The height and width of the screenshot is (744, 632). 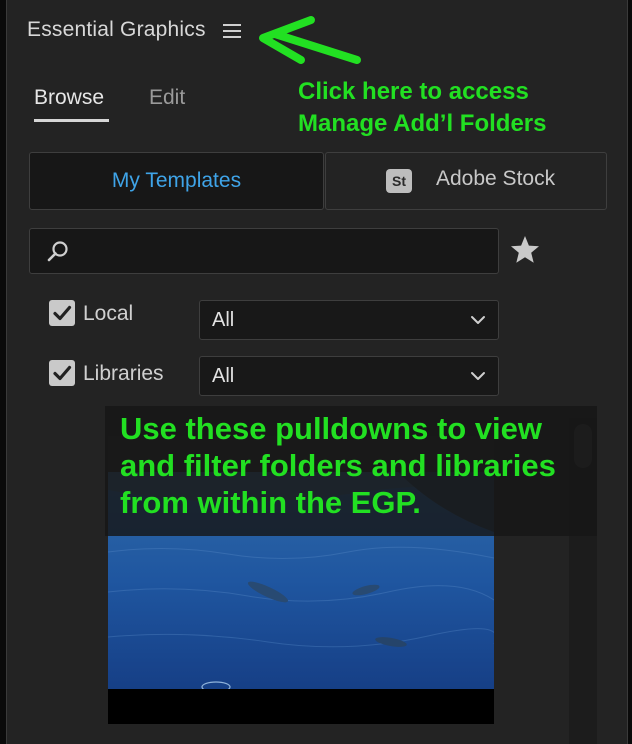 What do you see at coordinates (399, 181) in the screenshot?
I see `adobe-stock-icon: St` at bounding box center [399, 181].